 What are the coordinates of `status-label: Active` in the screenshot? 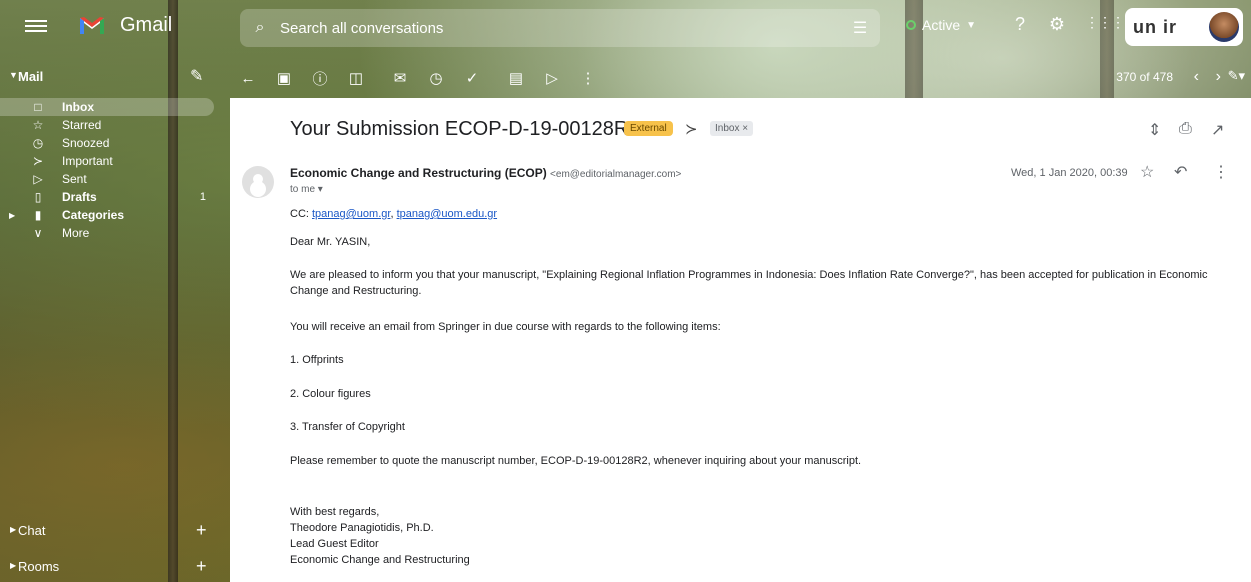 It's located at (941, 25).